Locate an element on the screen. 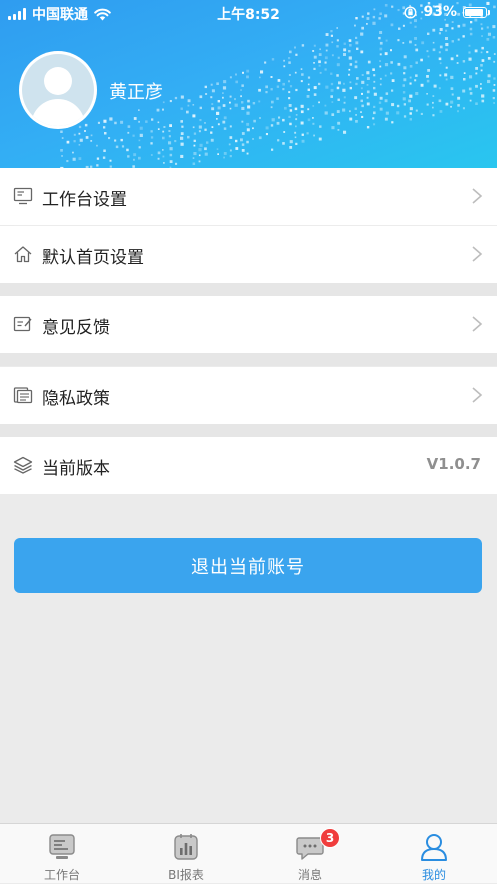 The image size is (497, 884). battery-percent: 93% is located at coordinates (440, 12).